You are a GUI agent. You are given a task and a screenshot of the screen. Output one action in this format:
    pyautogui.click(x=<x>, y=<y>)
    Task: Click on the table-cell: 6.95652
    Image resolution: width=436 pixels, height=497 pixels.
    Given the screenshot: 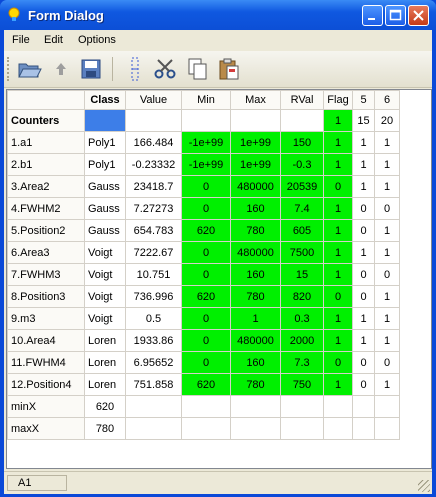 What is the action you would take?
    pyautogui.click(x=153, y=362)
    